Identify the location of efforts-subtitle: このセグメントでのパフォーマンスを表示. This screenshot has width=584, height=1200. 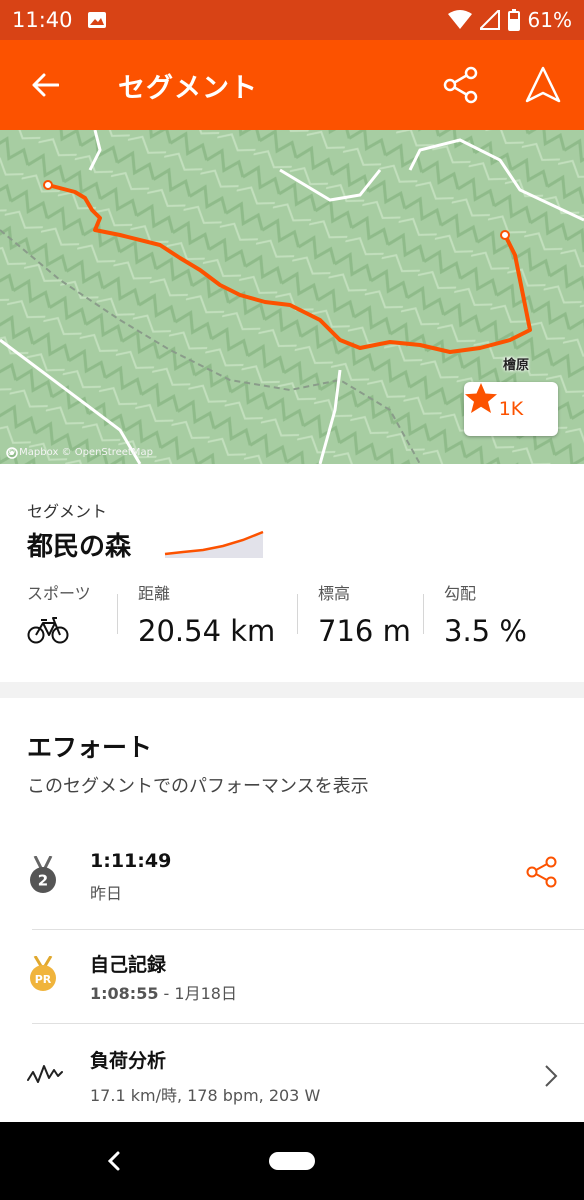
(198, 786).